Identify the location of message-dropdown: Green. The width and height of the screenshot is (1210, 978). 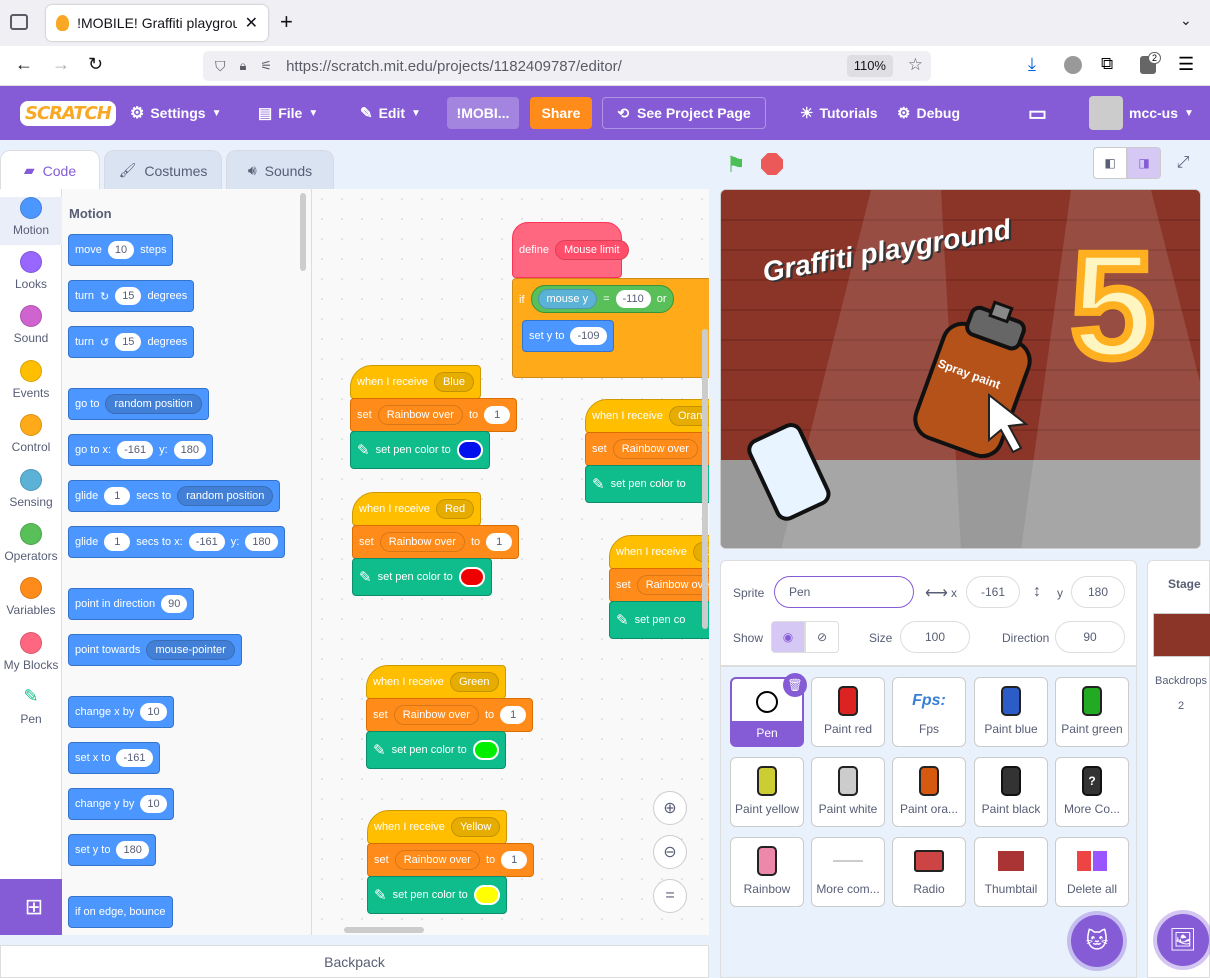
(474, 682).